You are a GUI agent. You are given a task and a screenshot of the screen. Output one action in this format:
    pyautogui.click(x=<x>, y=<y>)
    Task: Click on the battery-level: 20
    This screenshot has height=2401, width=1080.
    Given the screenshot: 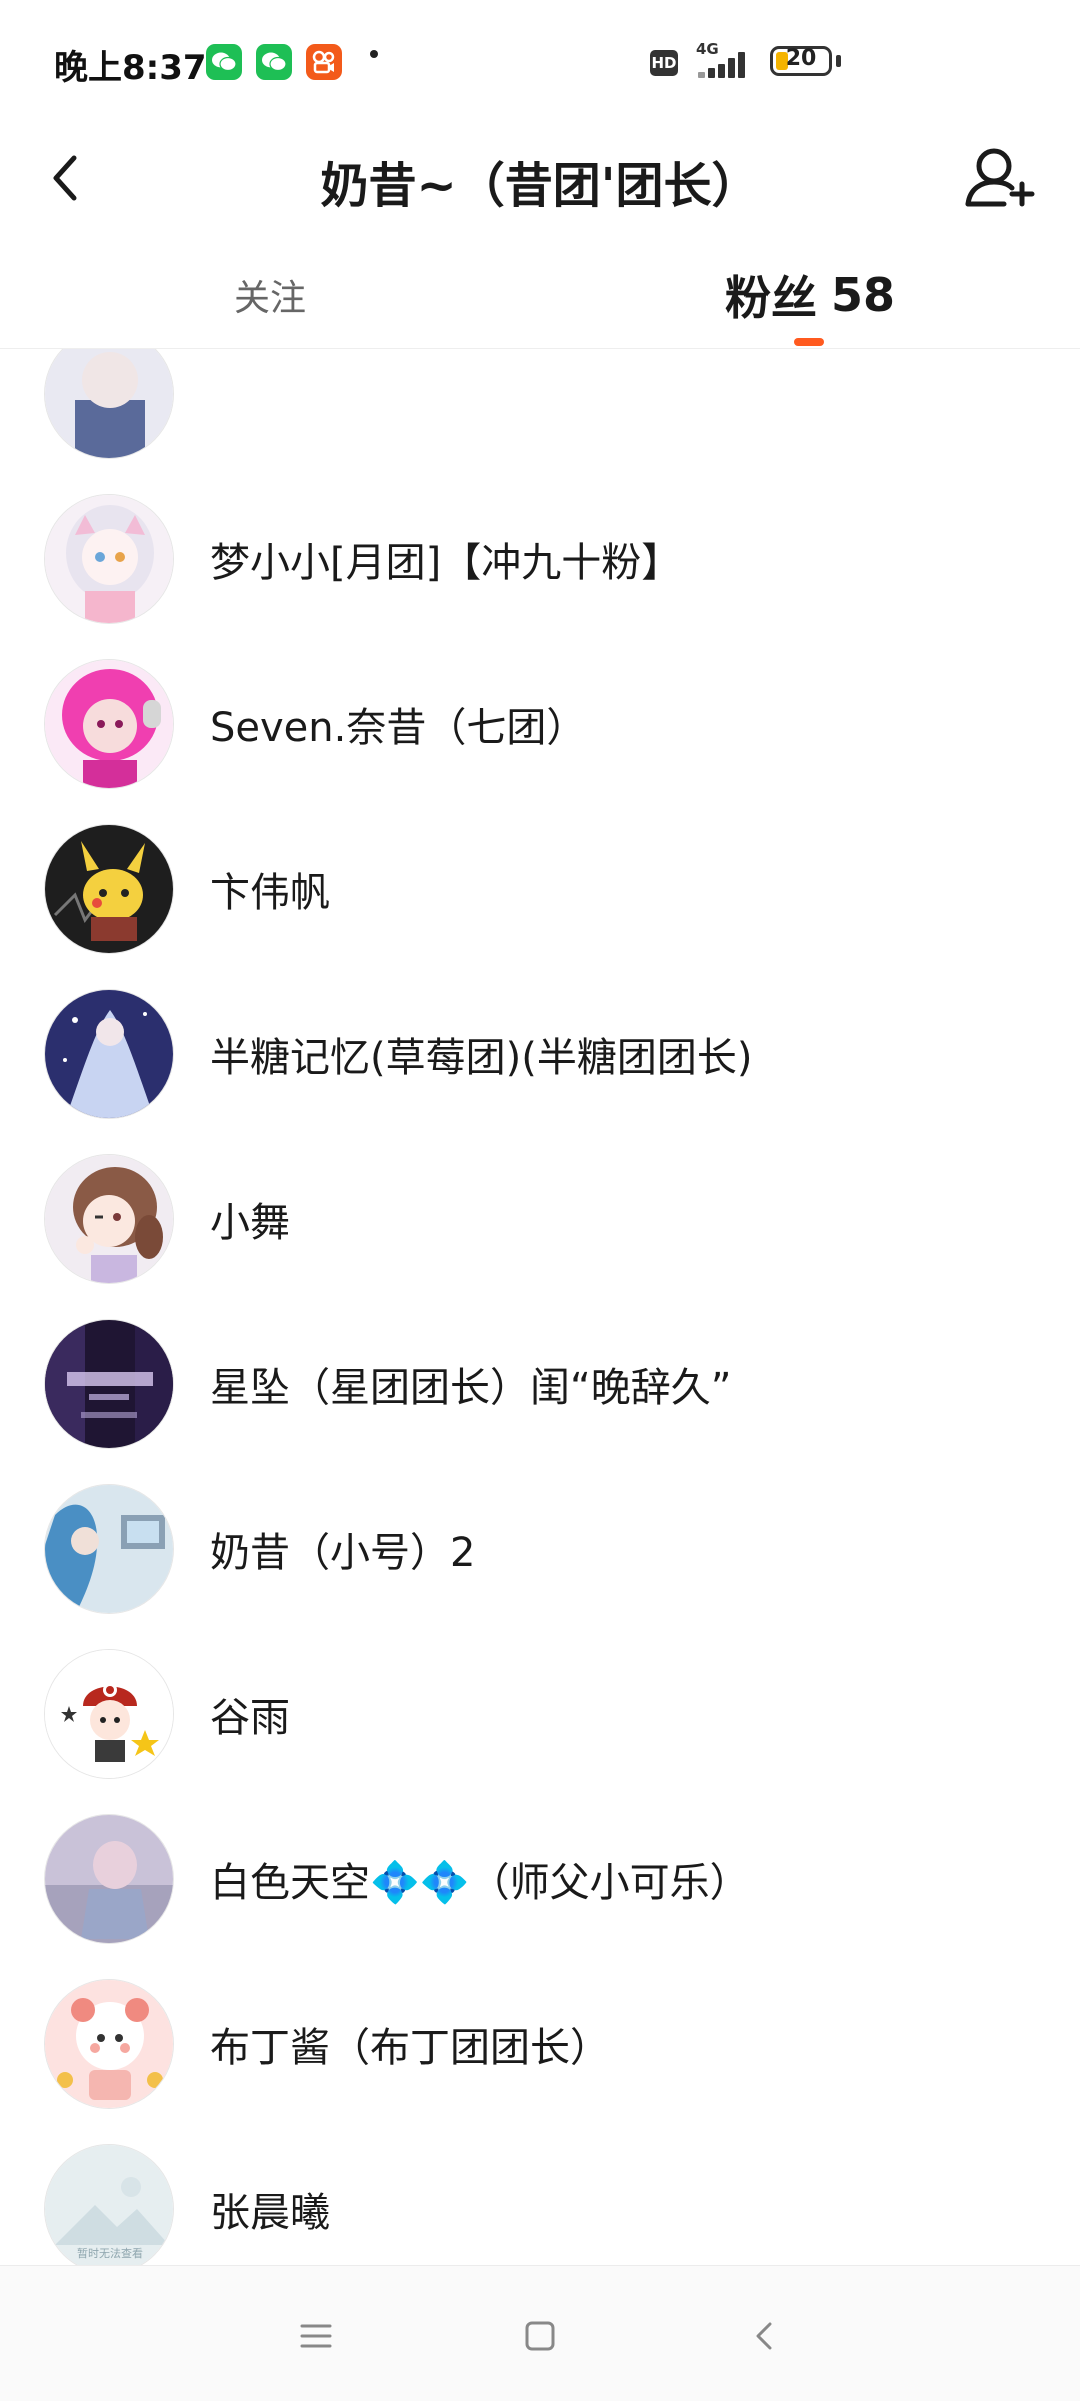 What is the action you would take?
    pyautogui.click(x=801, y=58)
    